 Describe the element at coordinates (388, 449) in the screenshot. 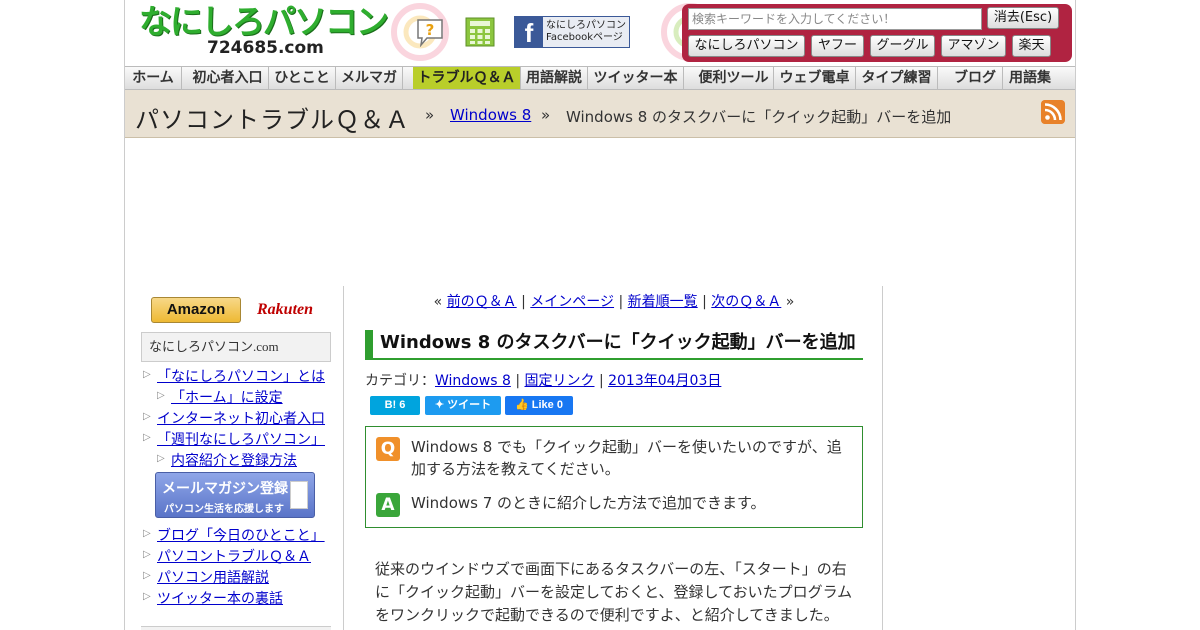

I see `question-icon: Q` at that location.